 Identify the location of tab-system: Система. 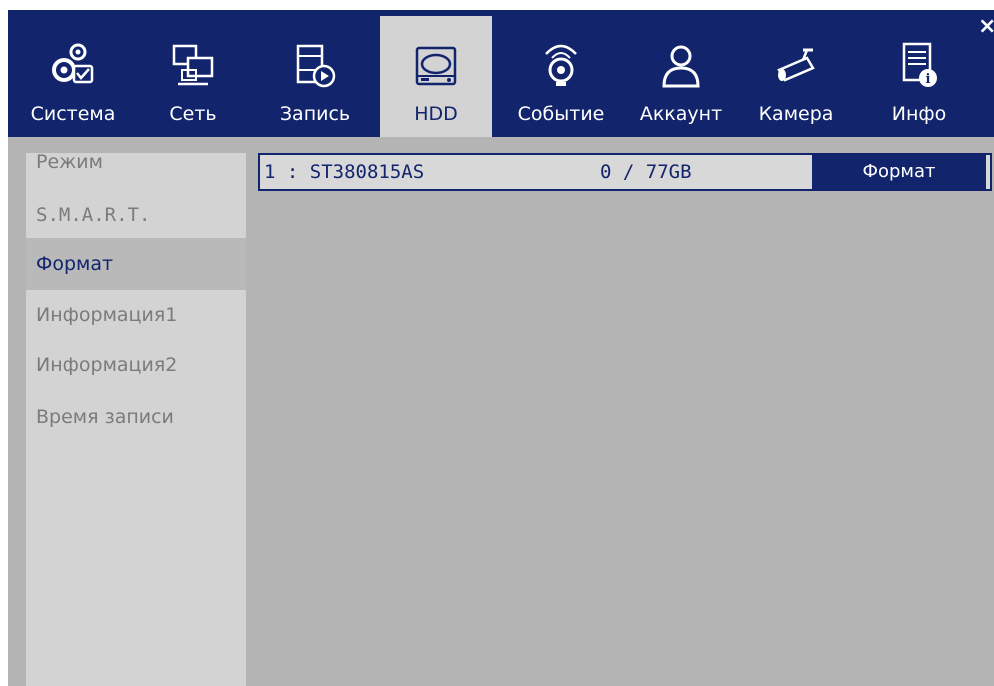
(73, 76).